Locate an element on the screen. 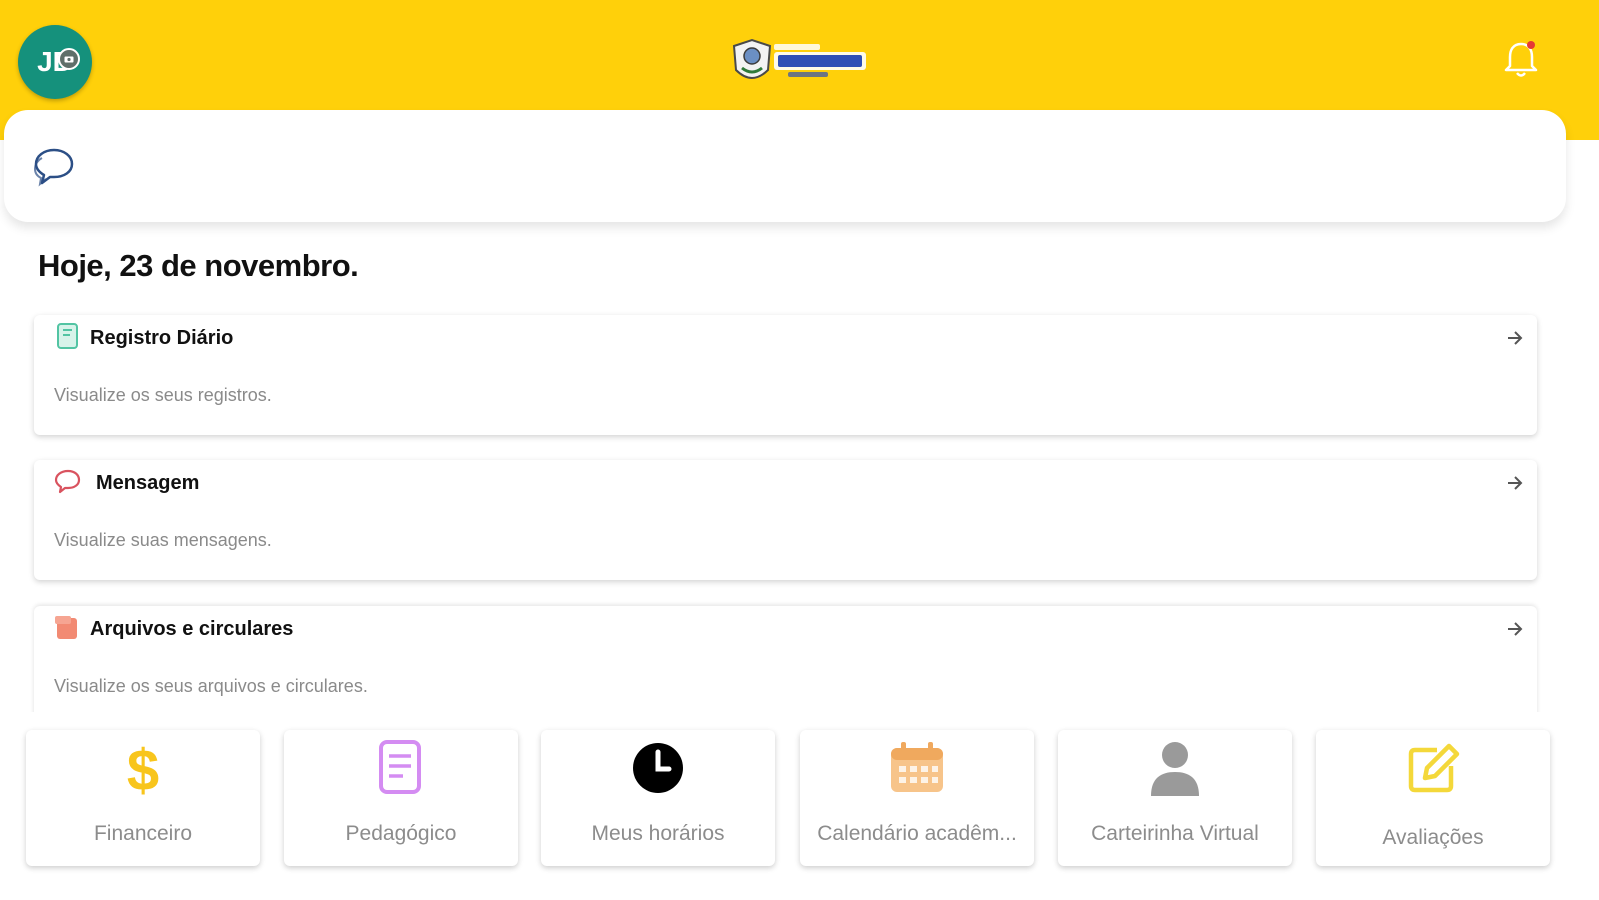 The width and height of the screenshot is (1599, 900). tile-pedagogico: Pedagógico is located at coordinates (401, 798).